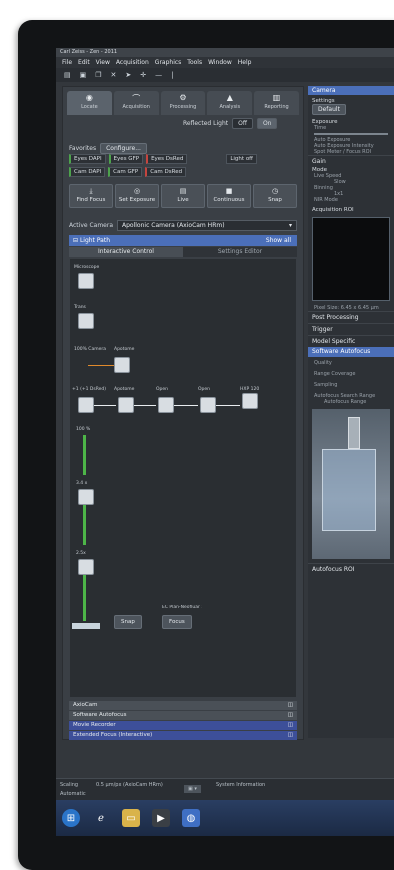 This screenshot has height=870, width=394. Describe the element at coordinates (83, 429) in the screenshot. I see `magnification-label: 100 %` at that location.